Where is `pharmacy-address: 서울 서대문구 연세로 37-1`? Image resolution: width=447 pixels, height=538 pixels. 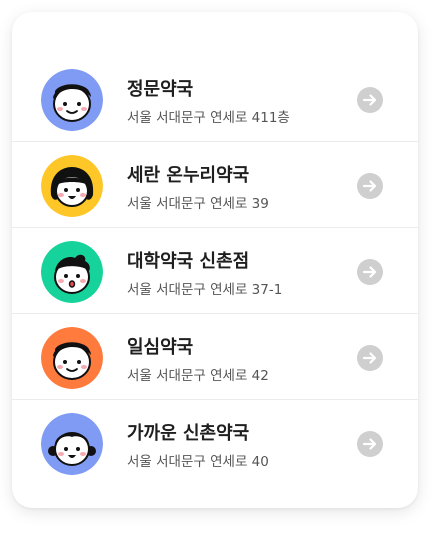 pharmacy-address: 서울 서대문구 연세로 37-1 is located at coordinates (205, 290).